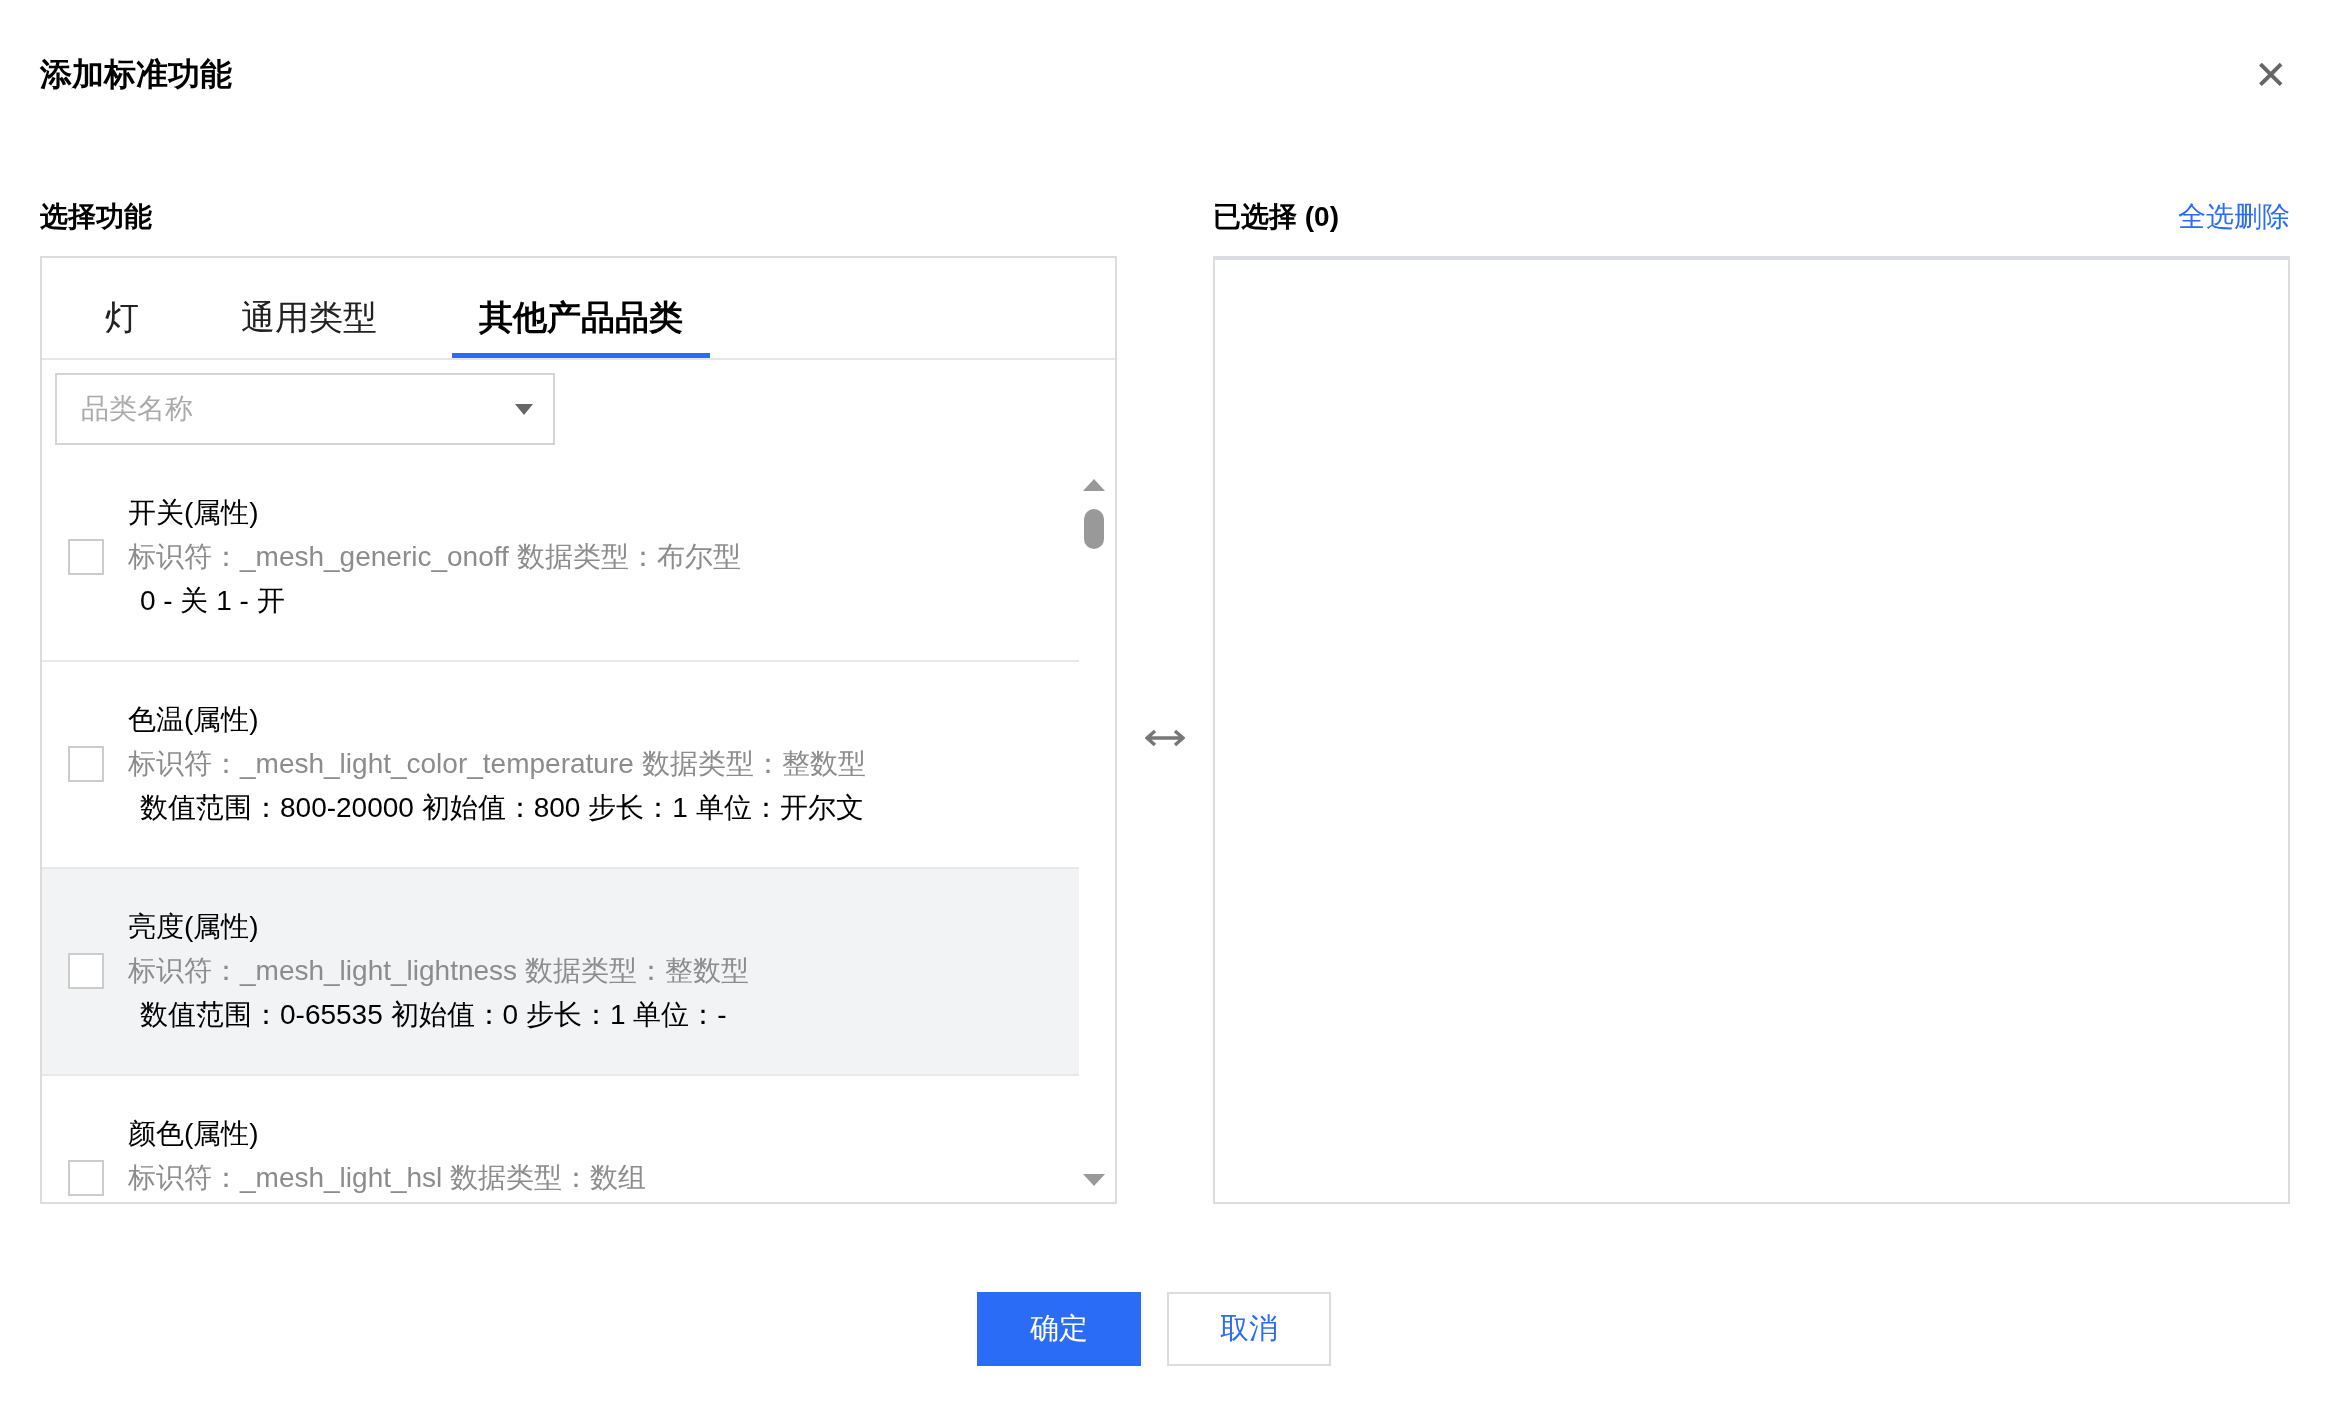 This screenshot has height=1407, width=2326. I want to click on function-item: 亮度(属性) 标识符：_mesh_light_lightness 数据类型：整数型 数值范围：0-65535 初始值：0 步长：1 单位：-, so click(560, 972).